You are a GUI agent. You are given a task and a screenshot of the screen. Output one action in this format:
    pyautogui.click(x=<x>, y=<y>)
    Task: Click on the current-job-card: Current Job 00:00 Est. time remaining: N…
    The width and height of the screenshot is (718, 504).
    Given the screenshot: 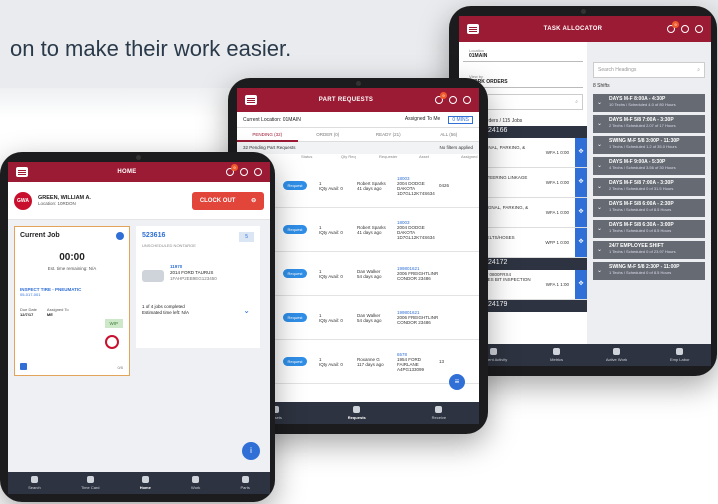 What is the action you would take?
    pyautogui.click(x=72, y=301)
    